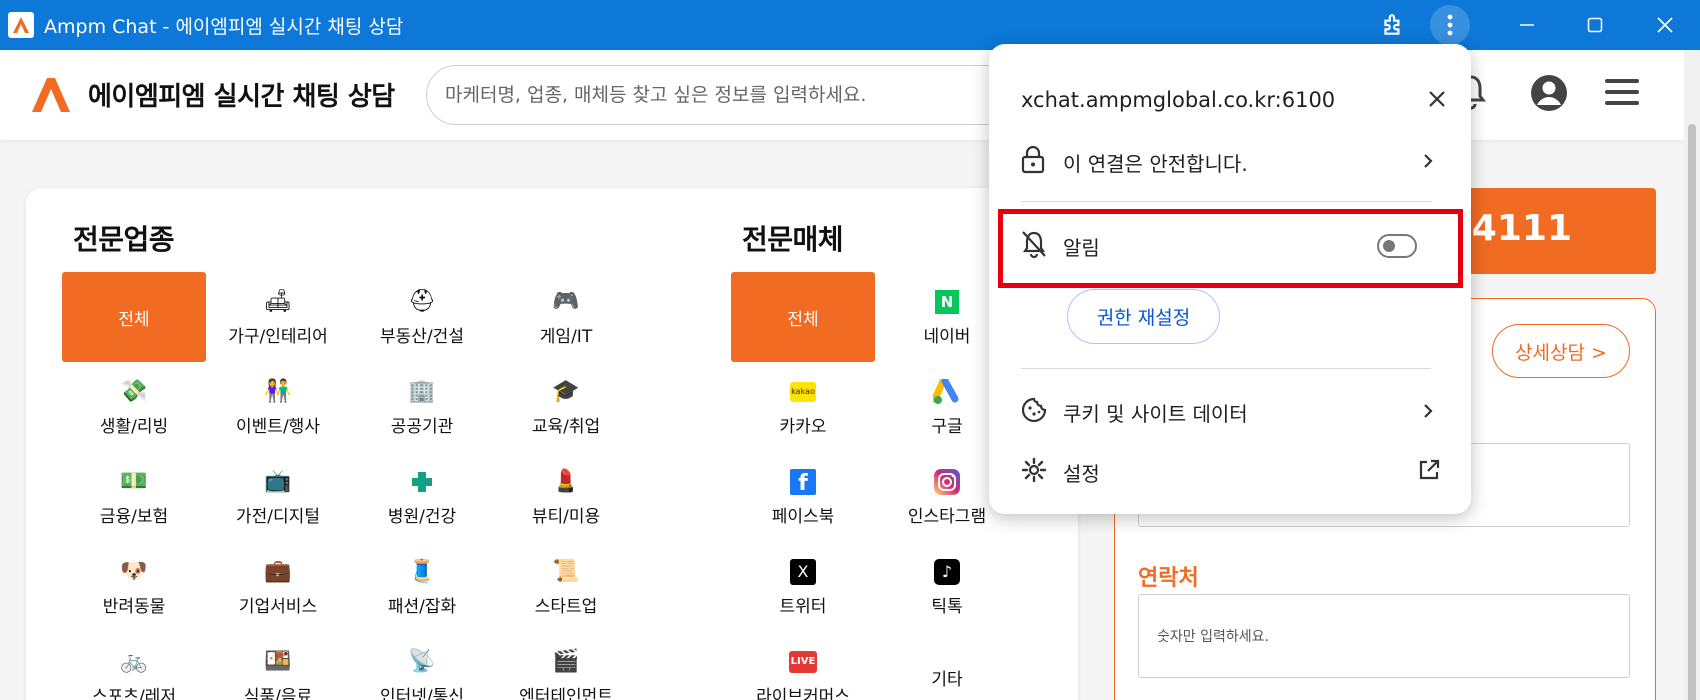 This screenshot has width=1700, height=700. Describe the element at coordinates (803, 572) in the screenshot. I see `x-icon: X` at that location.